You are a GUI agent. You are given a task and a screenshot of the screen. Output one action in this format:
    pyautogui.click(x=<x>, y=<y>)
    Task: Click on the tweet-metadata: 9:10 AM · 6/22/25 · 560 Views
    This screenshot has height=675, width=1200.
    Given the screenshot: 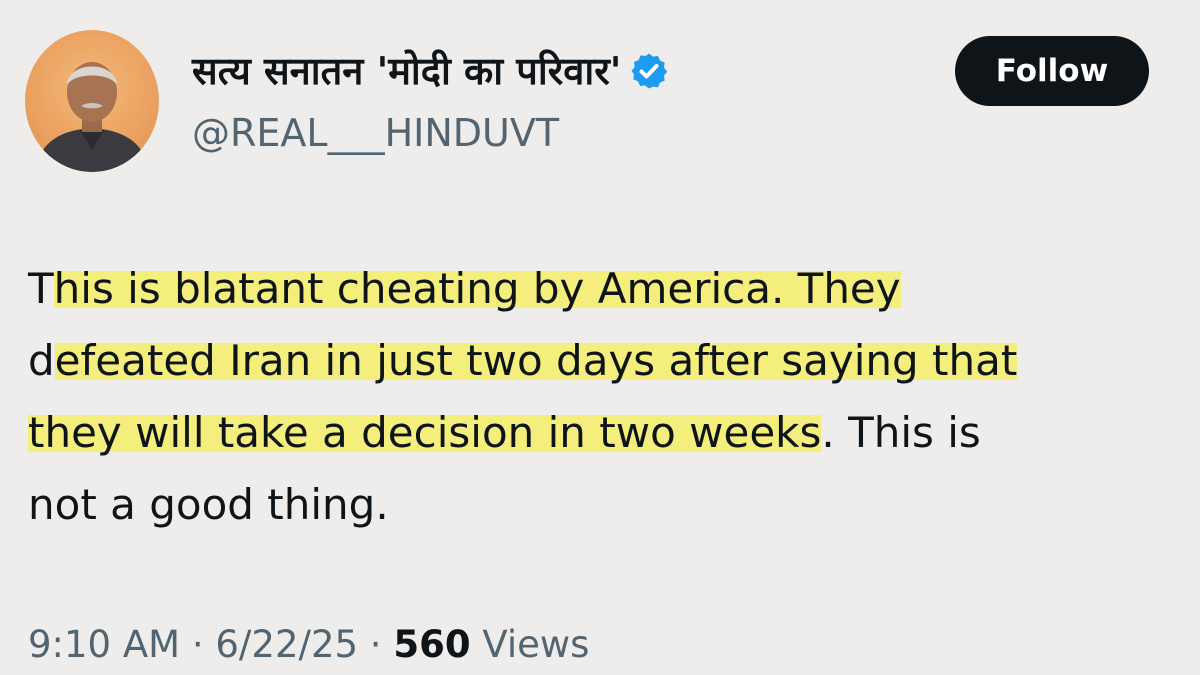 What is the action you would take?
    pyautogui.click(x=308, y=645)
    